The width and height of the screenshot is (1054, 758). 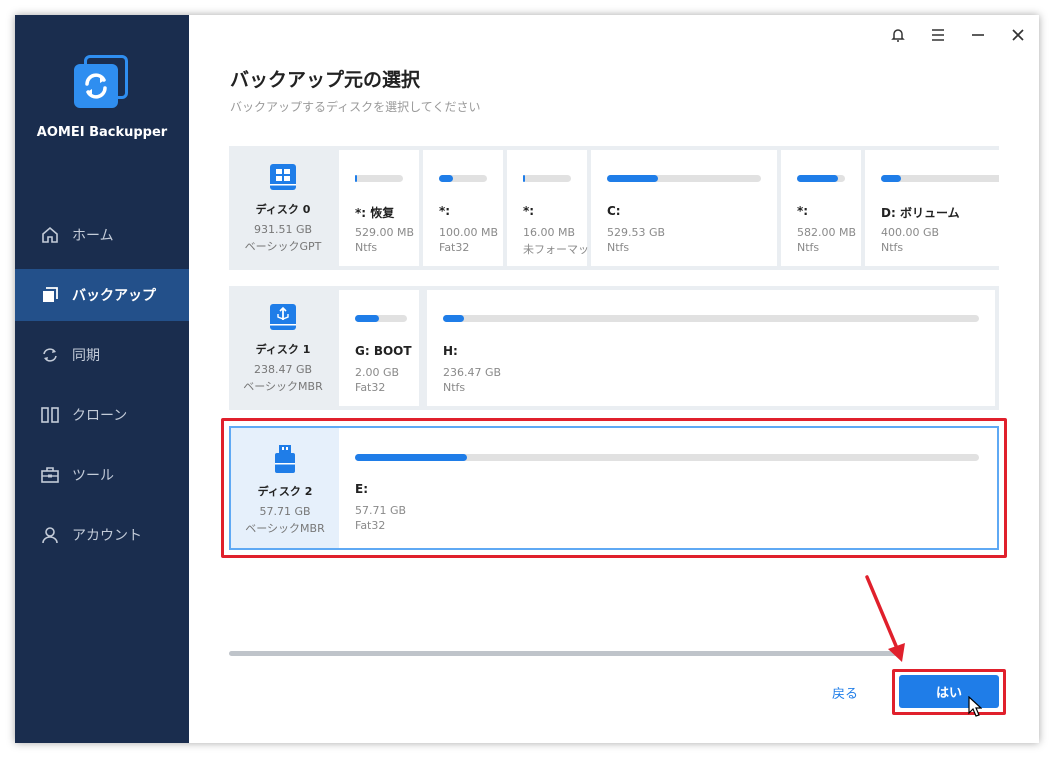 I want to click on sidebar-item-label: バックアップ, so click(x=114, y=296).